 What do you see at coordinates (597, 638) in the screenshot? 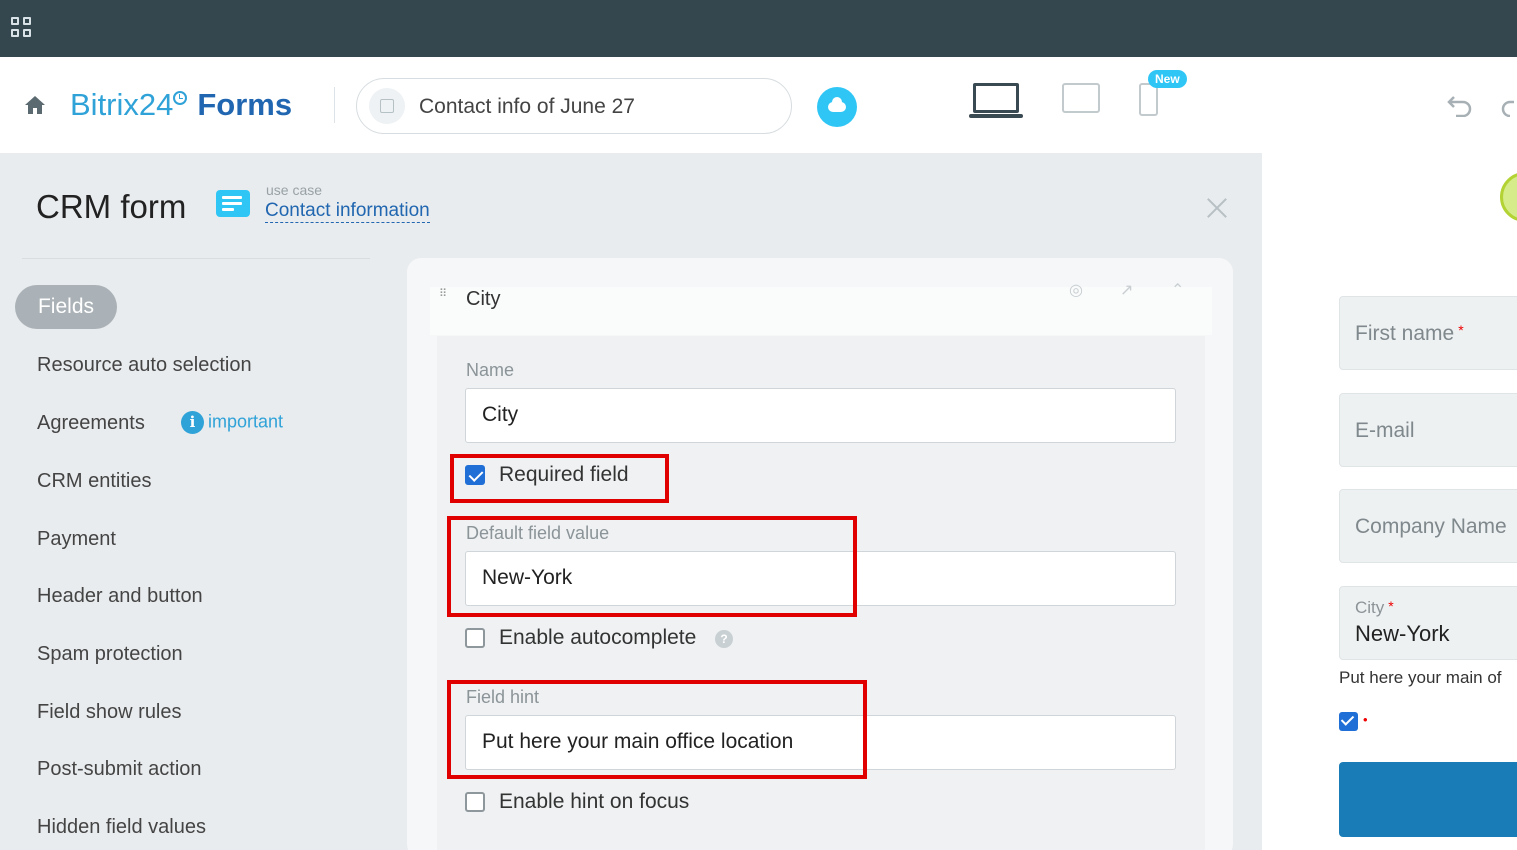
I see `autocomplete-label: Enable autocomplete` at bounding box center [597, 638].